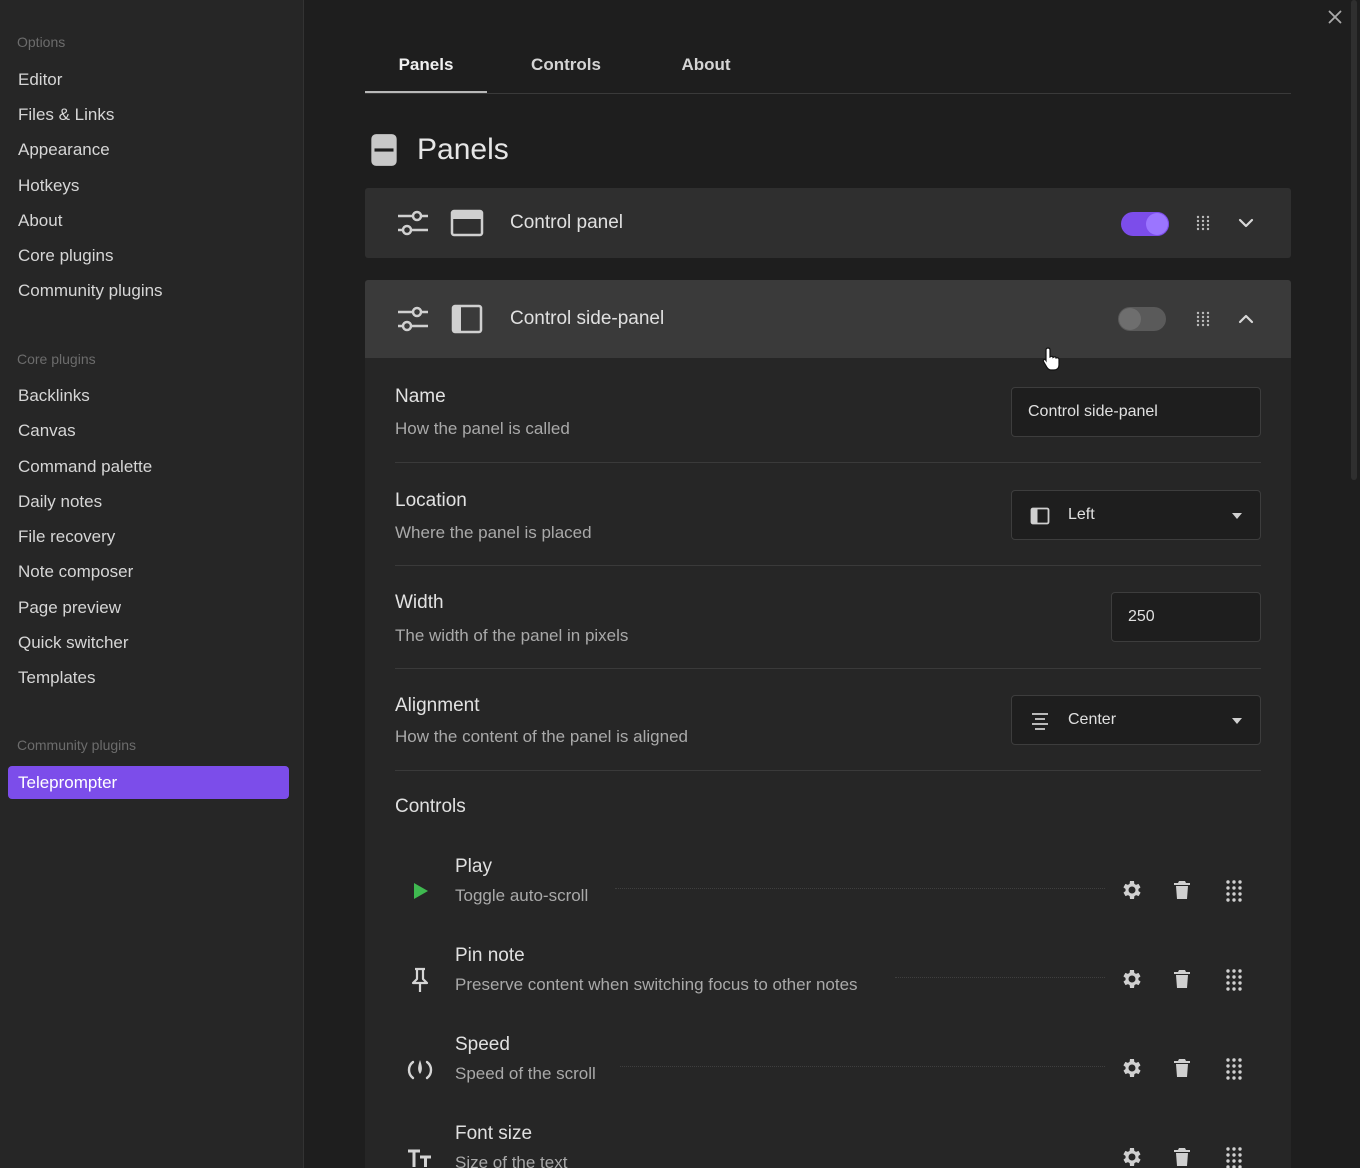 This screenshot has height=1168, width=1360. I want to click on section-header: Panels, so click(437, 150).